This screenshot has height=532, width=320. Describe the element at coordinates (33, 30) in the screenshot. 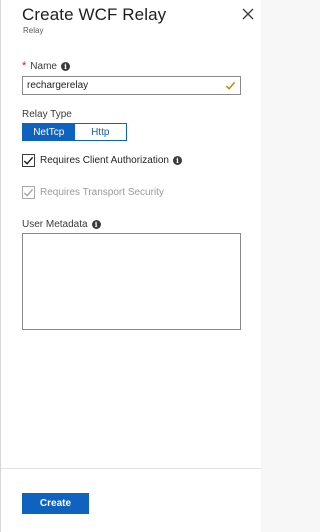

I see `blade-subtitle: Relay` at that location.